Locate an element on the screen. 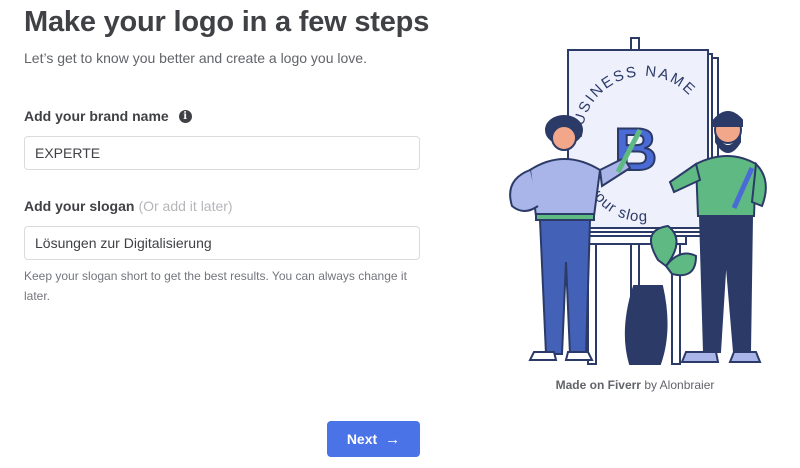  slogan-label: Add your slogan is located at coordinates (79, 206).